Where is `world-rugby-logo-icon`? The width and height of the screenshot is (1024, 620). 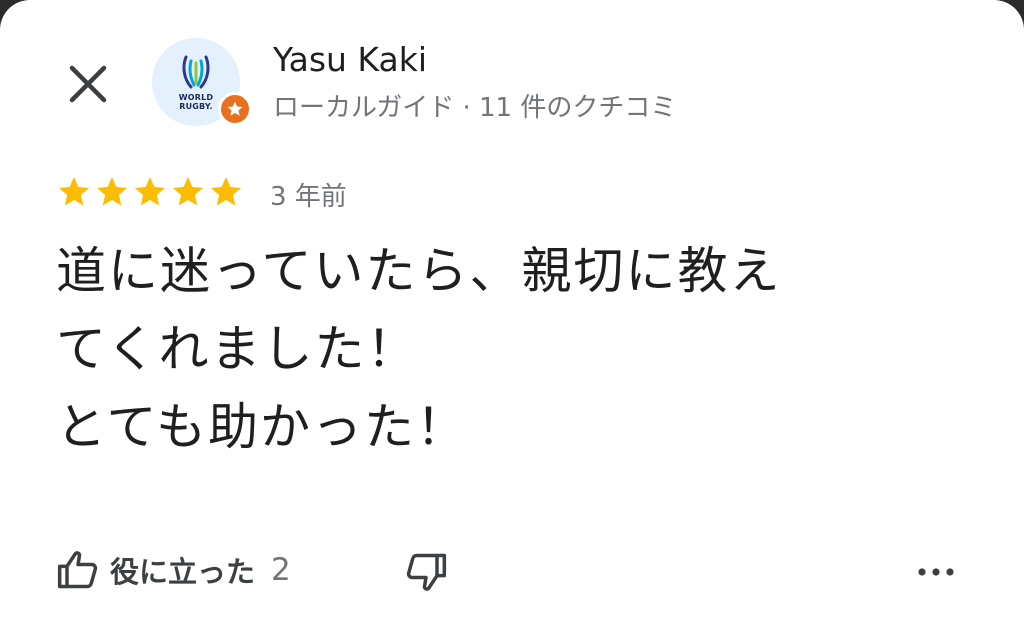
world-rugby-logo-icon is located at coordinates (196, 72).